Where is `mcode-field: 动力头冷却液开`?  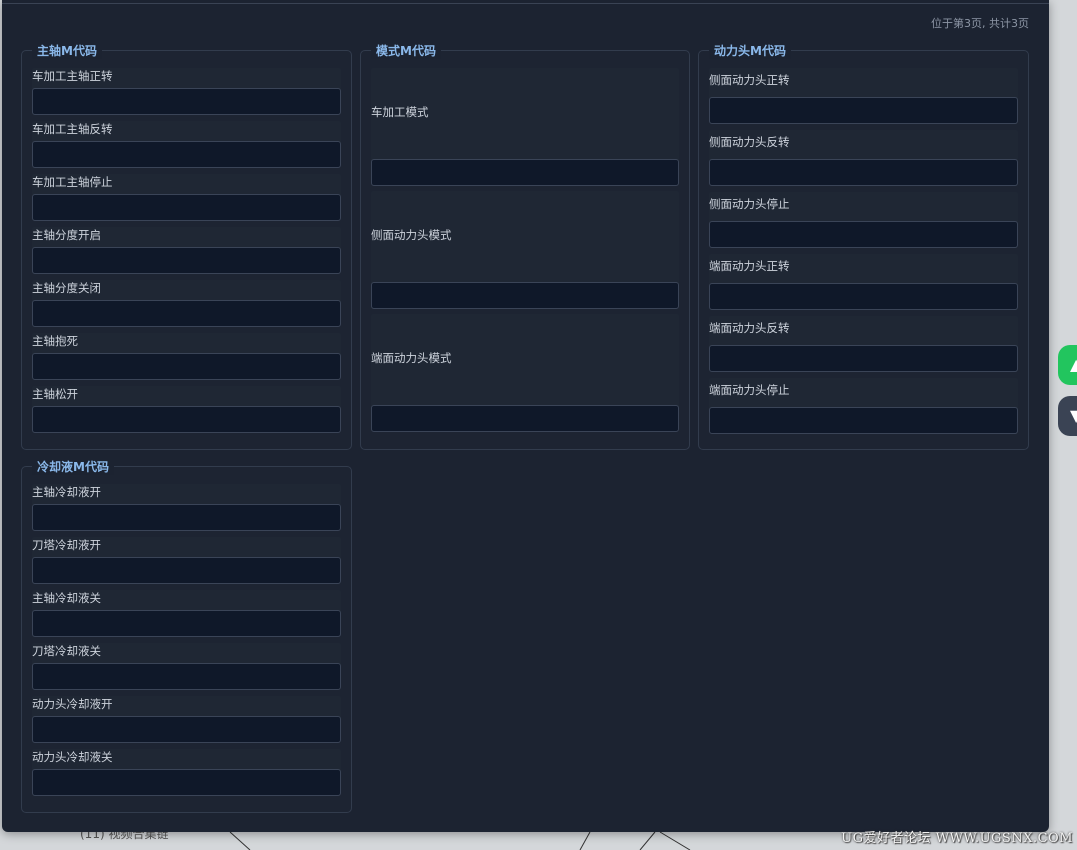 mcode-field: 动力头冷却液开 is located at coordinates (186, 719).